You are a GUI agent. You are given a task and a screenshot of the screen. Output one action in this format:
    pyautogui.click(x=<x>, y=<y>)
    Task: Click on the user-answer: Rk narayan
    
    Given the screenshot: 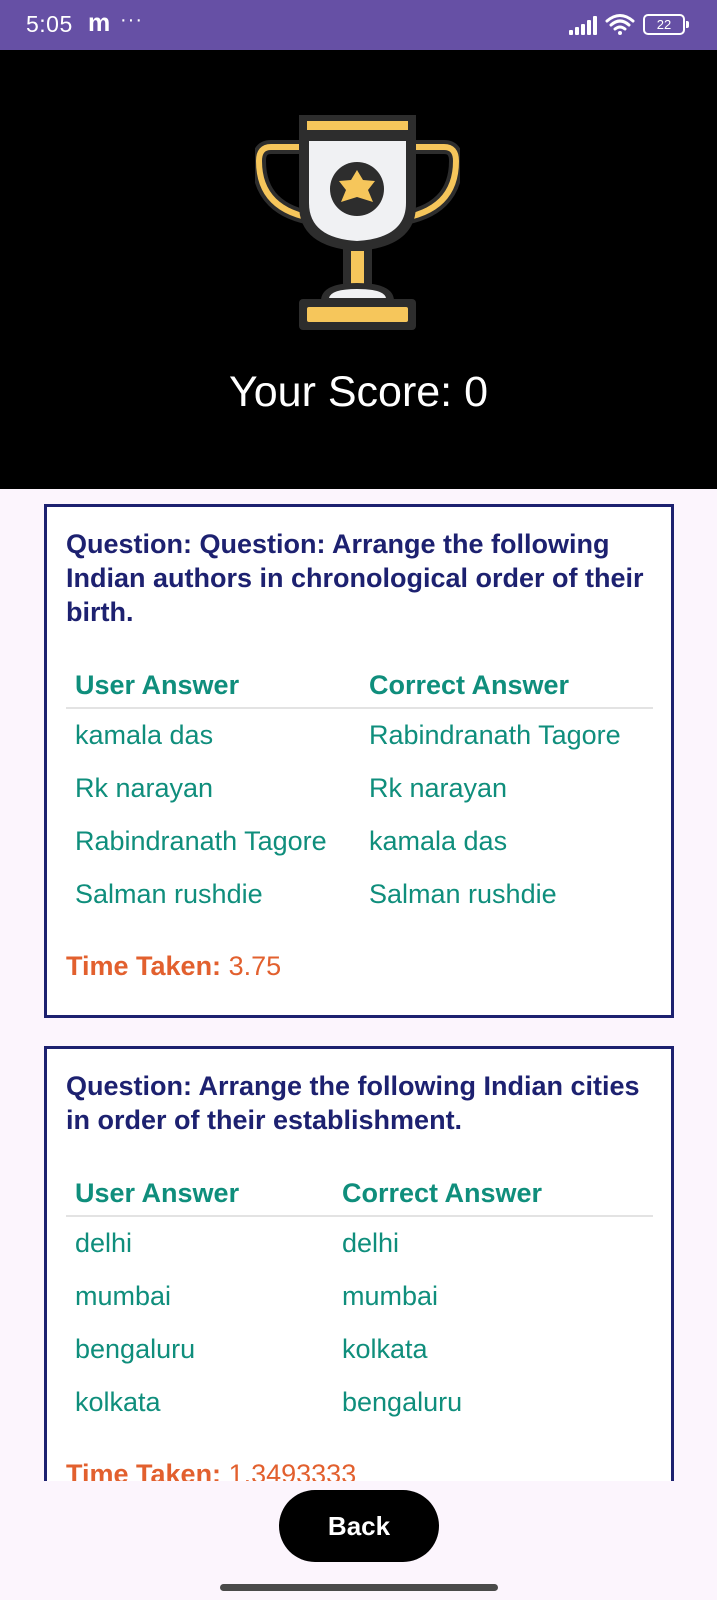 What is the action you would take?
    pyautogui.click(x=144, y=788)
    